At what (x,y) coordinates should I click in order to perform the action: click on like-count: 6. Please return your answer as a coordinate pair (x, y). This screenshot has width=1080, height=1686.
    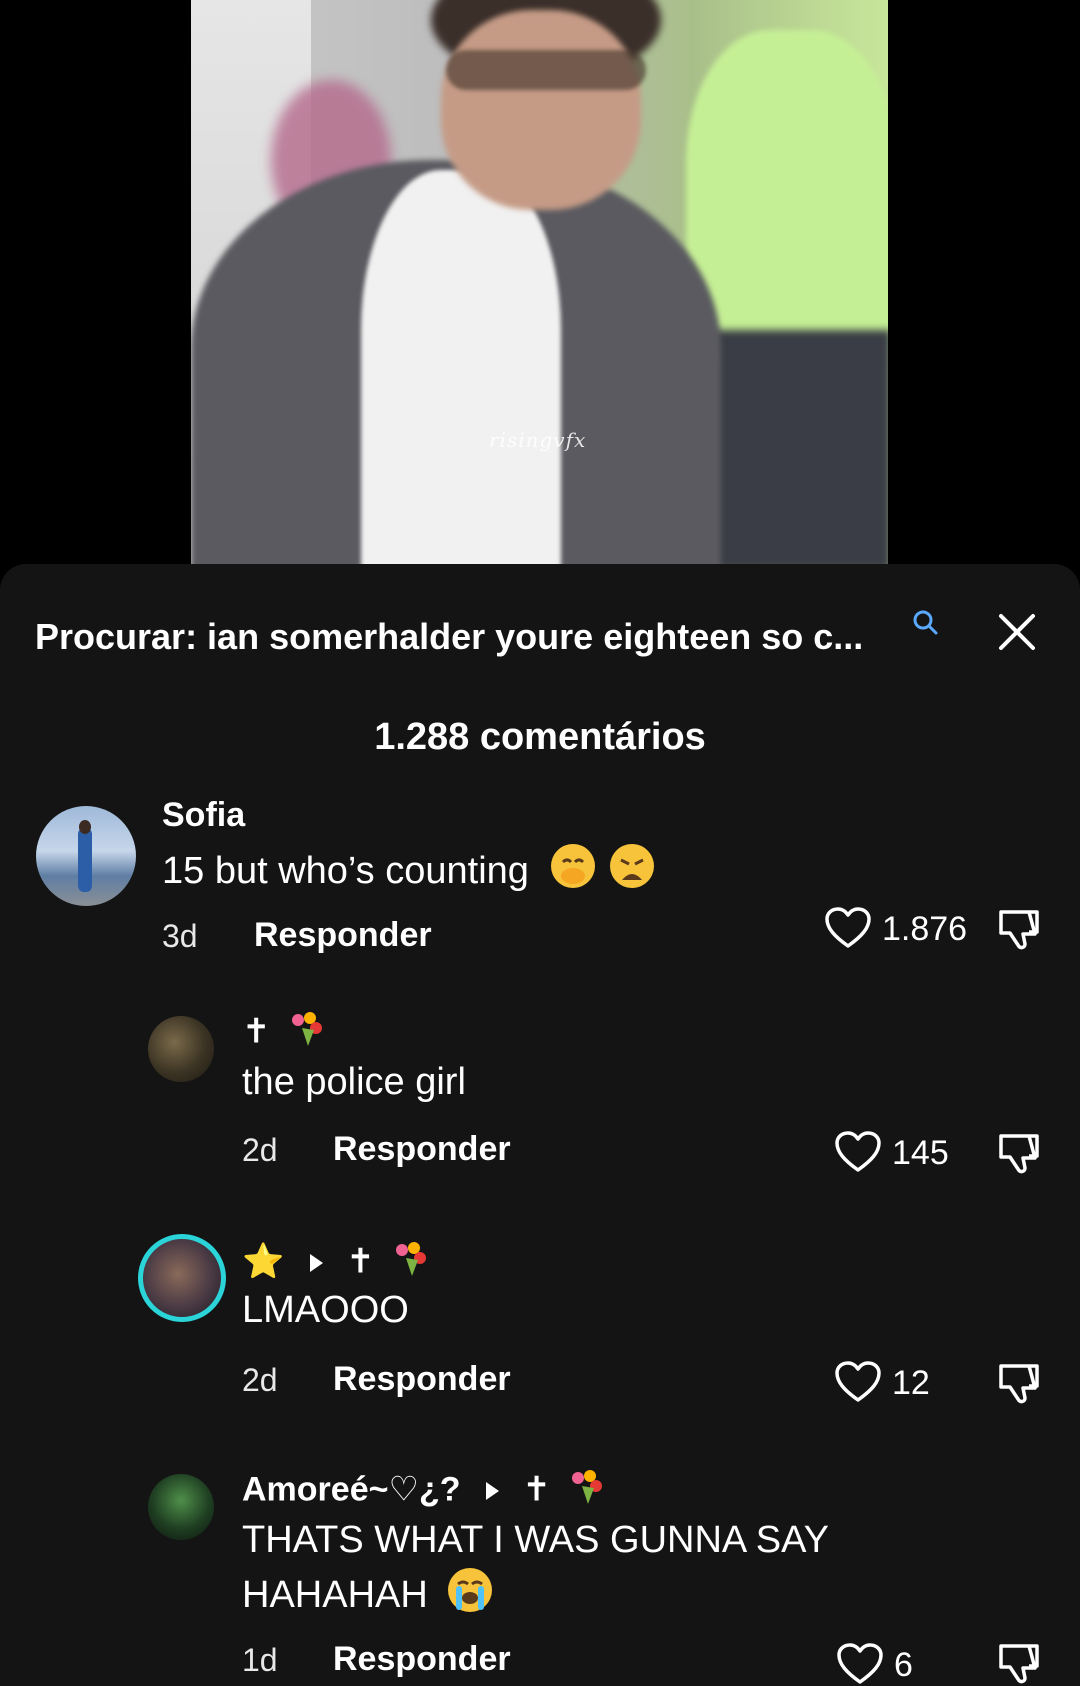
    Looking at the image, I should click on (903, 1665).